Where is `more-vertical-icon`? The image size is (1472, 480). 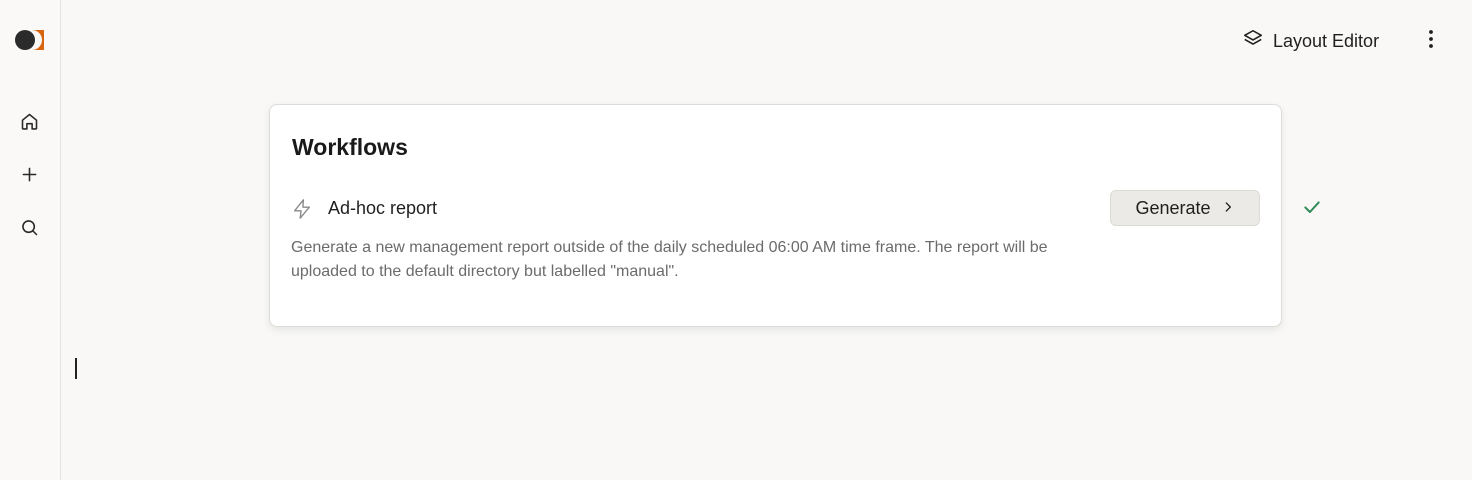 more-vertical-icon is located at coordinates (1431, 41).